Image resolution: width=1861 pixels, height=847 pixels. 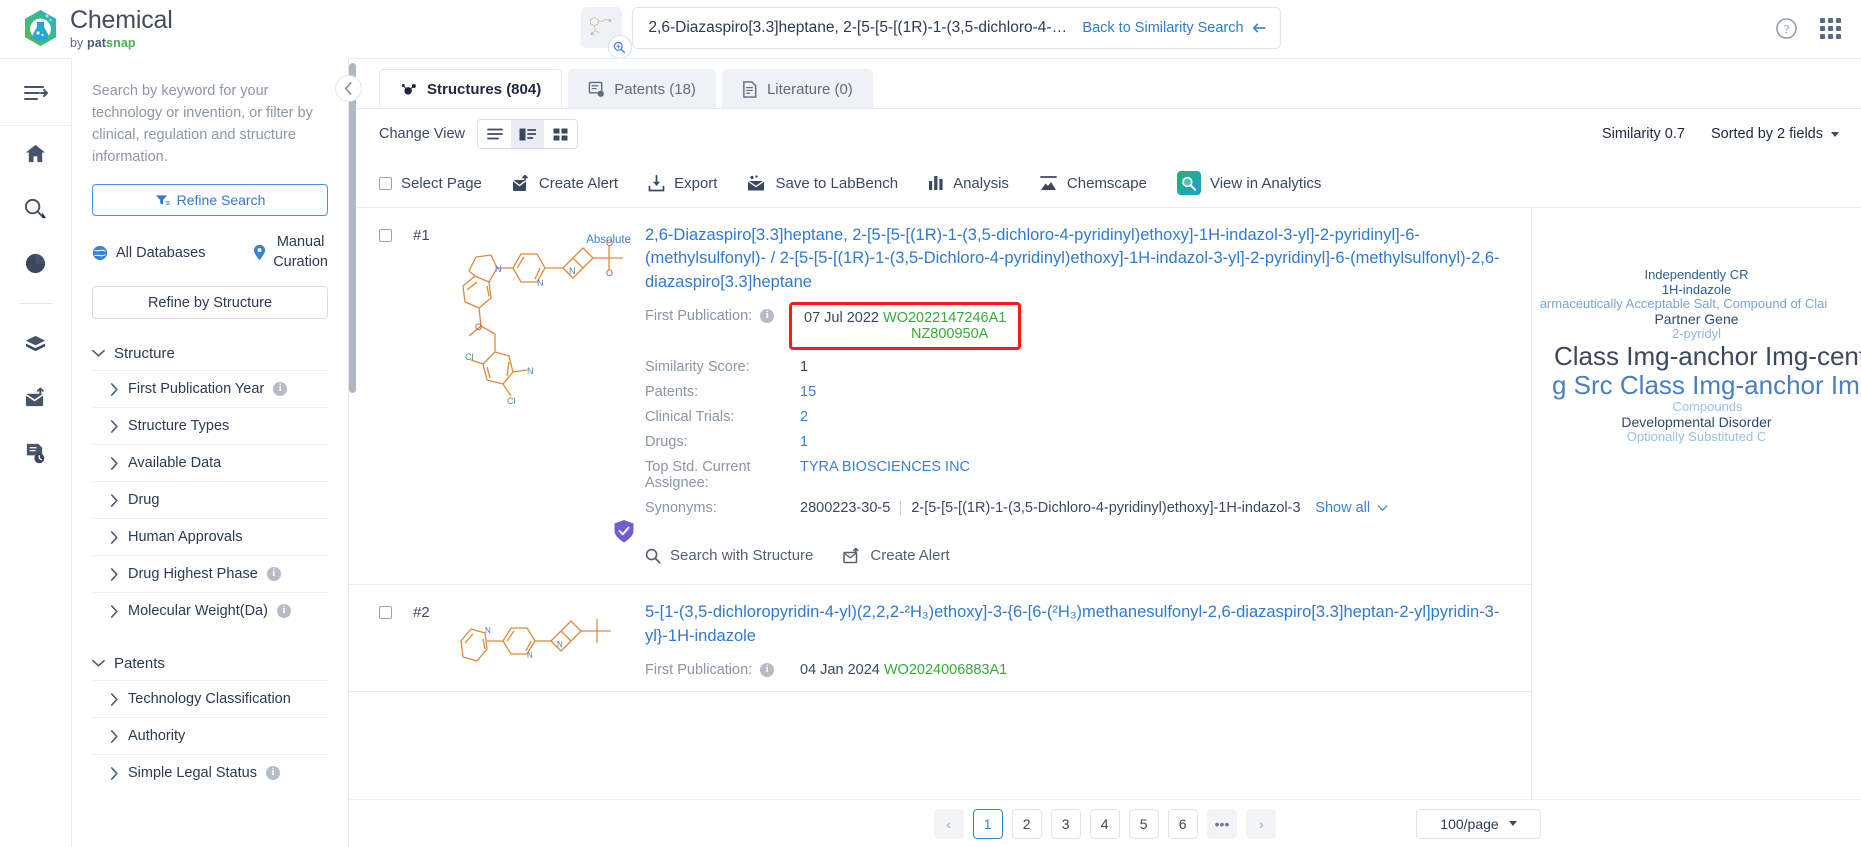 What do you see at coordinates (430, 183) in the screenshot?
I see `select-page-checkbox: Select Page` at bounding box center [430, 183].